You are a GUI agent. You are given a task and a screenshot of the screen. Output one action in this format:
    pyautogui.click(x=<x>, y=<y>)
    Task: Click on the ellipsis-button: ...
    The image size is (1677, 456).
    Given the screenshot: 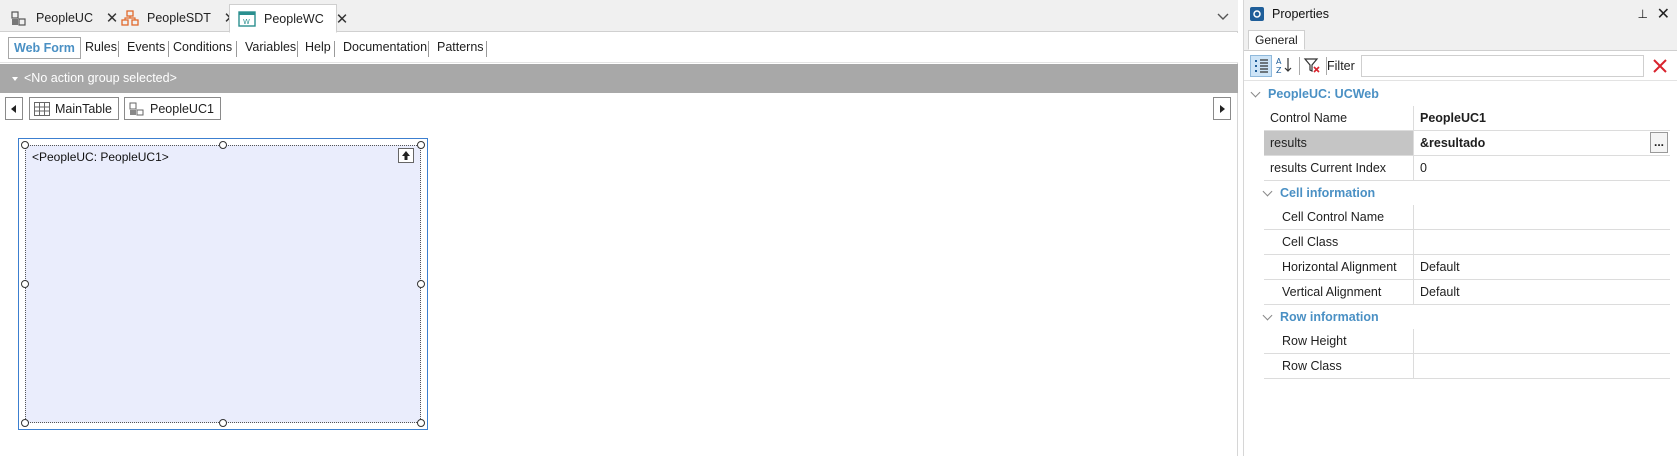 What is the action you would take?
    pyautogui.click(x=1659, y=142)
    